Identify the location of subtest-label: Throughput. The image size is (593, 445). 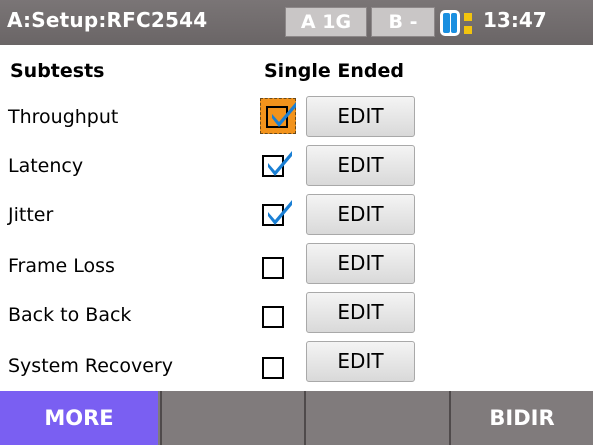
(63, 117).